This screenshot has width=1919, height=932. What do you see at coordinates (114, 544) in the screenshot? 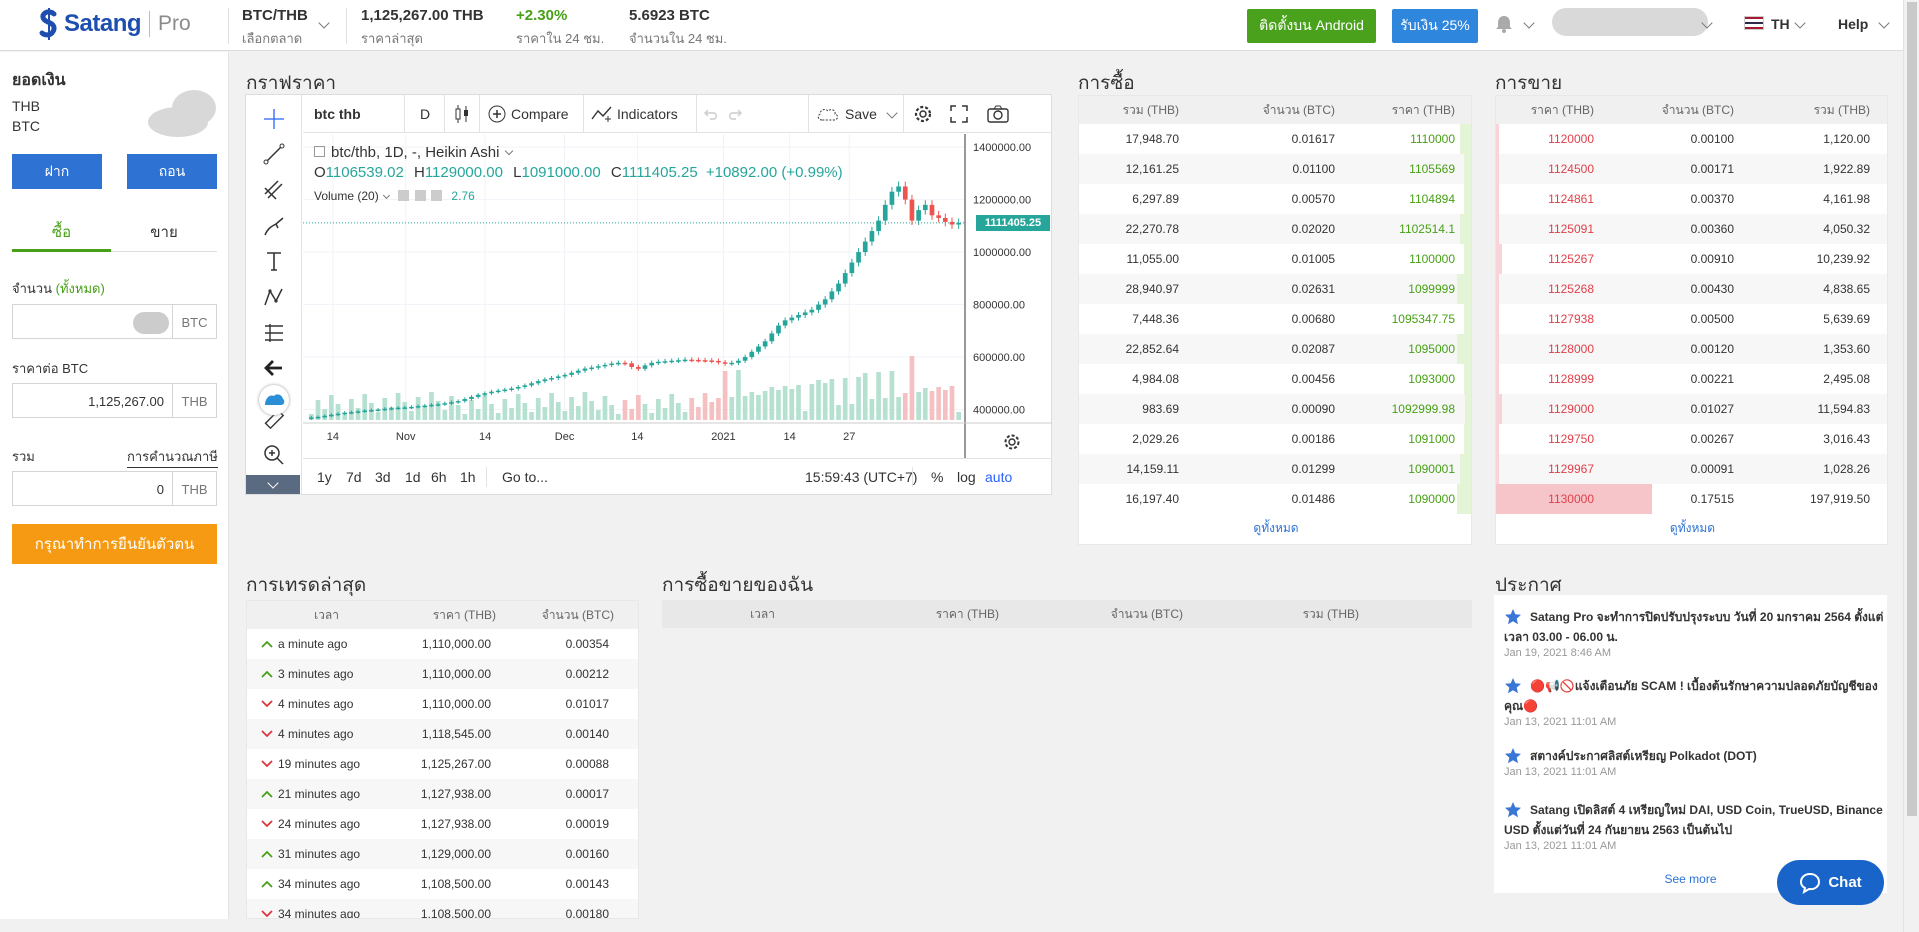
I see `verify-identity-button: กรุณาทำการยืนยันตัวตน` at bounding box center [114, 544].